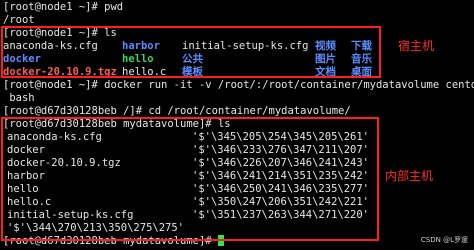 Image resolution: width=474 pixels, height=250 pixels. I want to click on command: cd /root/container/mydatavolume/, so click(246, 111).